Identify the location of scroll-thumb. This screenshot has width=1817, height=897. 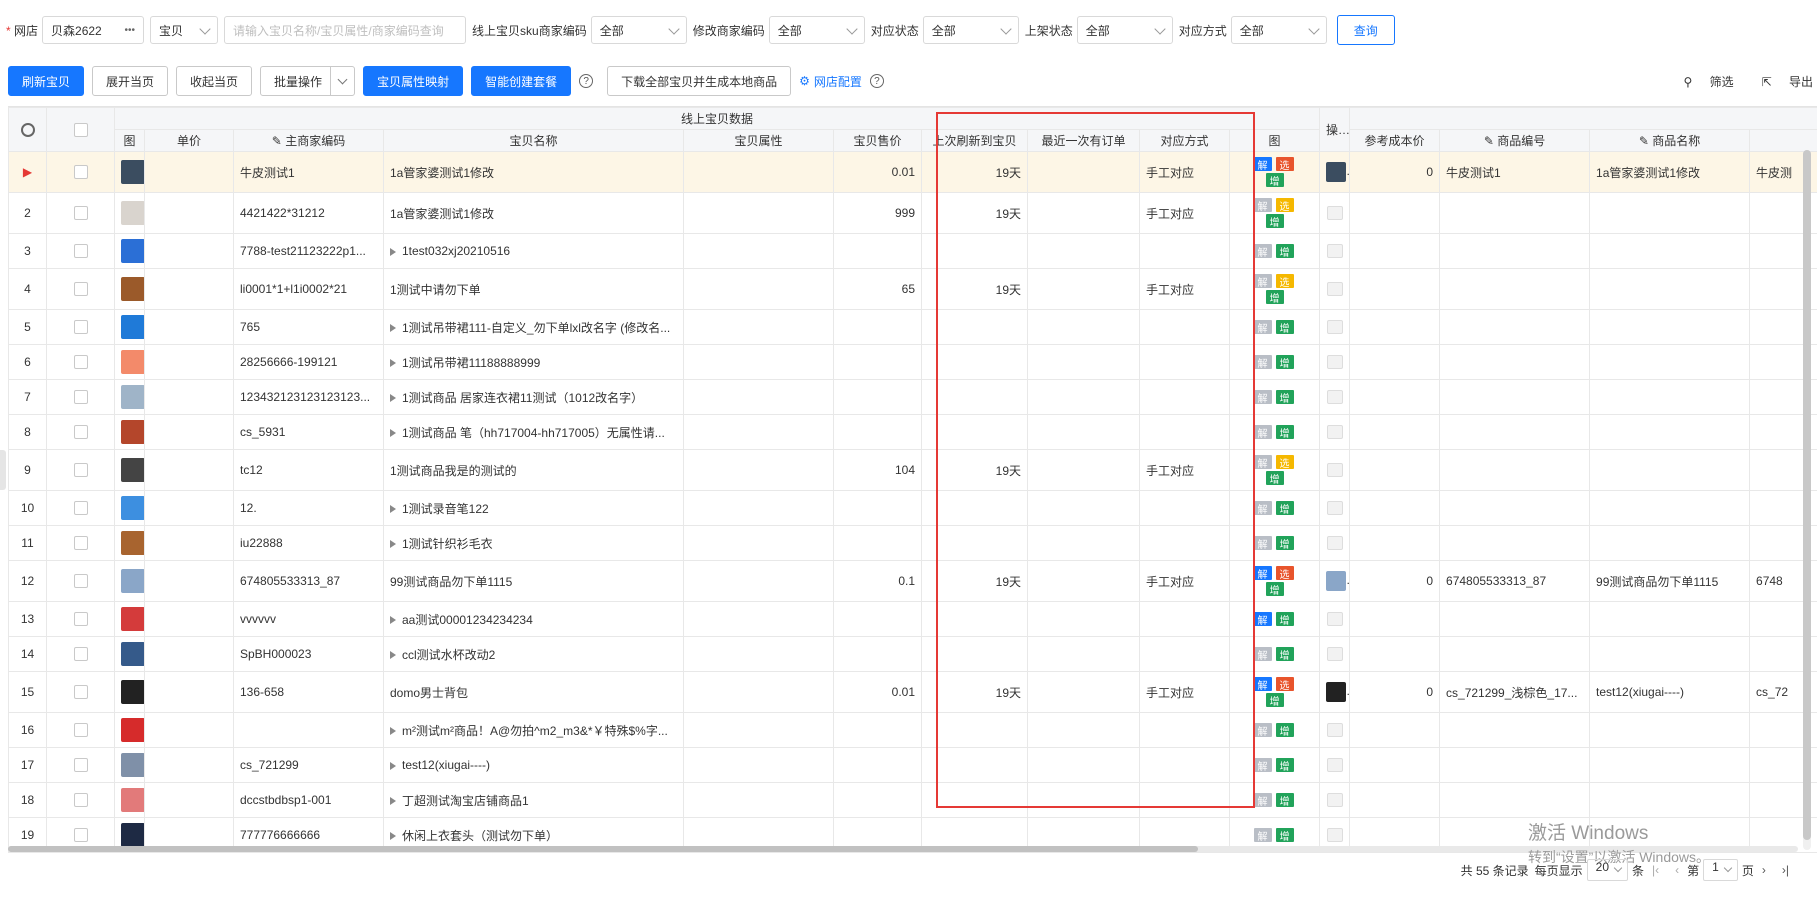
(1807, 495).